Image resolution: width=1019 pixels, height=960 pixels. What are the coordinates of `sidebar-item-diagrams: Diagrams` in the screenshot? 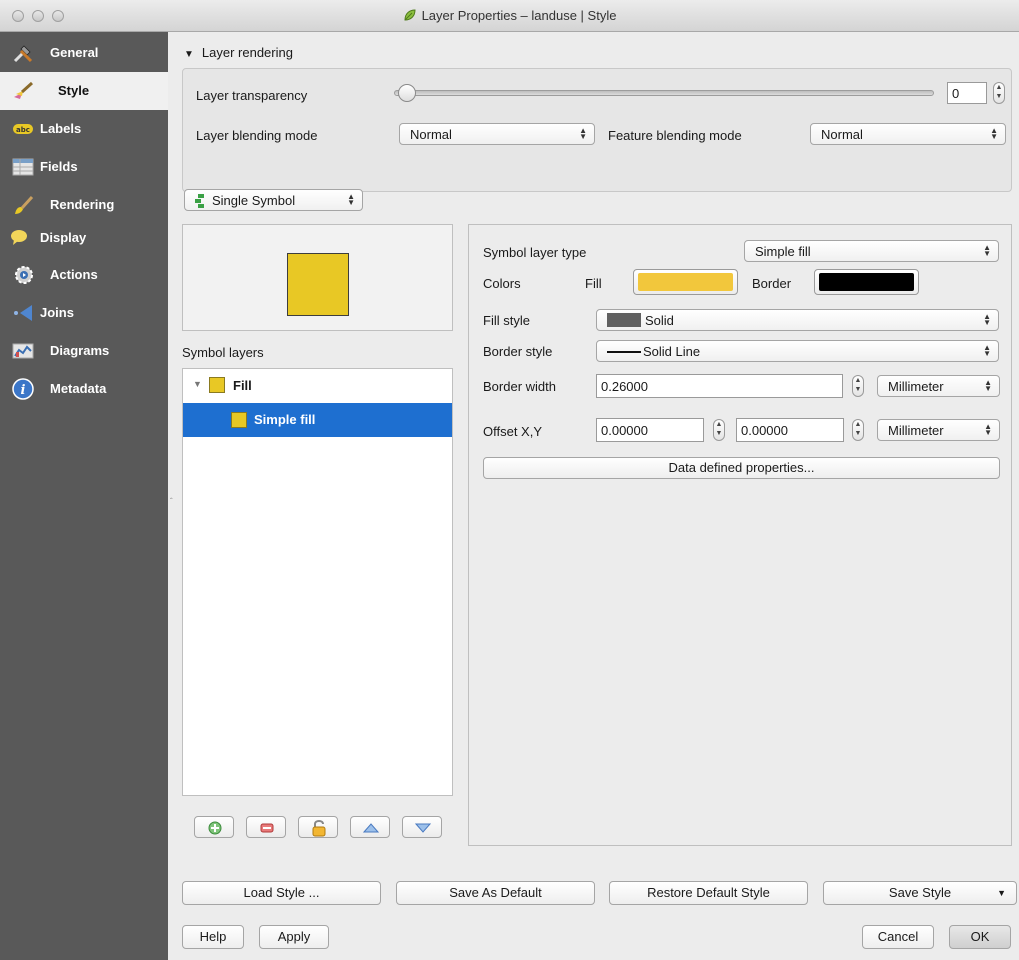 It's located at (84, 351).